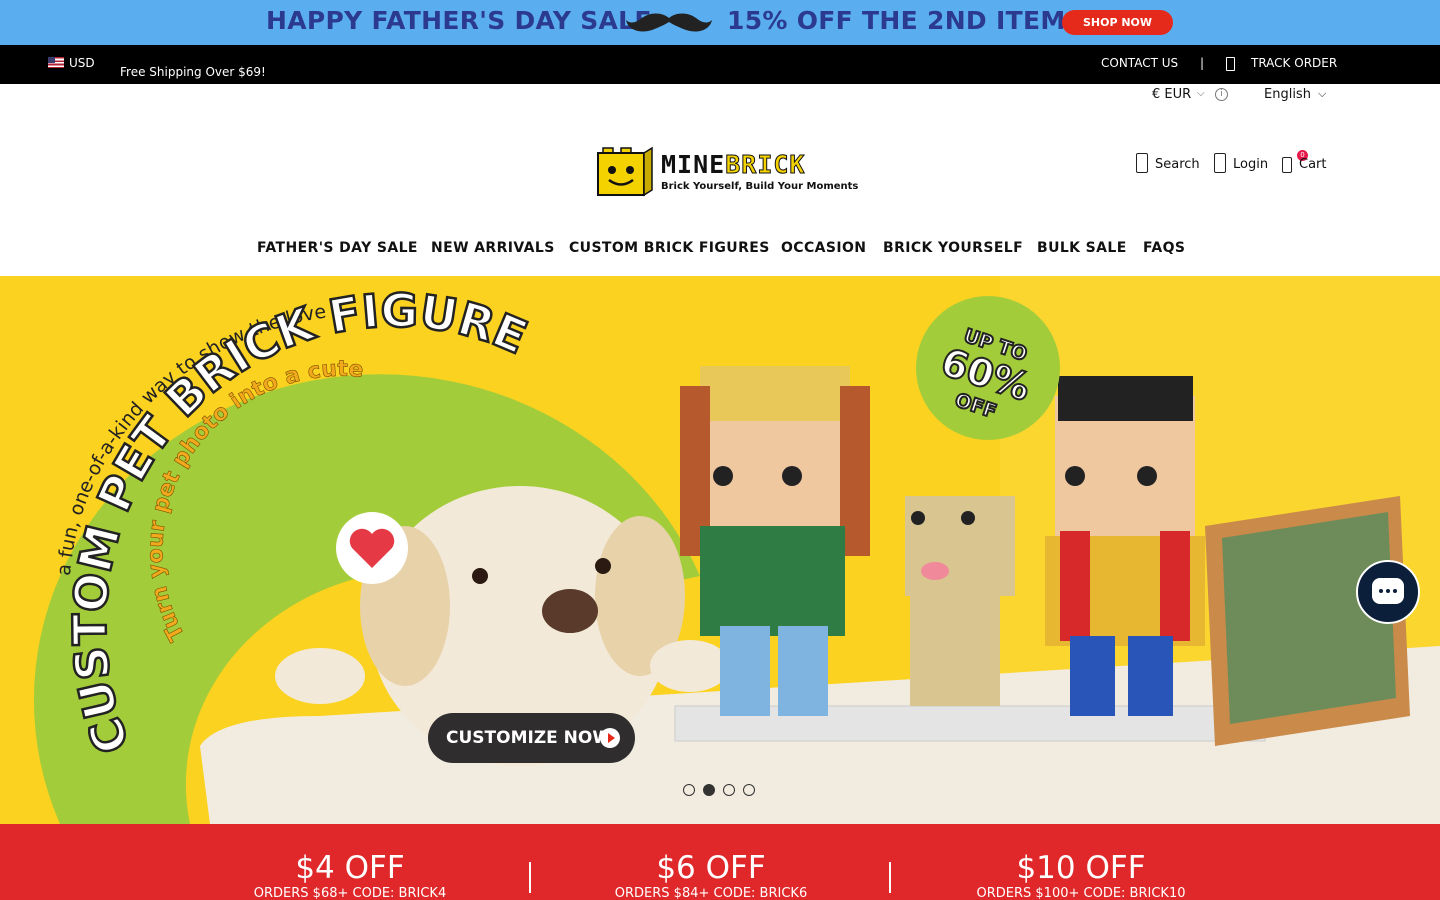 This screenshot has width=1440, height=900. What do you see at coordinates (350, 868) in the screenshot?
I see `coupon-amount: $4 OFF` at bounding box center [350, 868].